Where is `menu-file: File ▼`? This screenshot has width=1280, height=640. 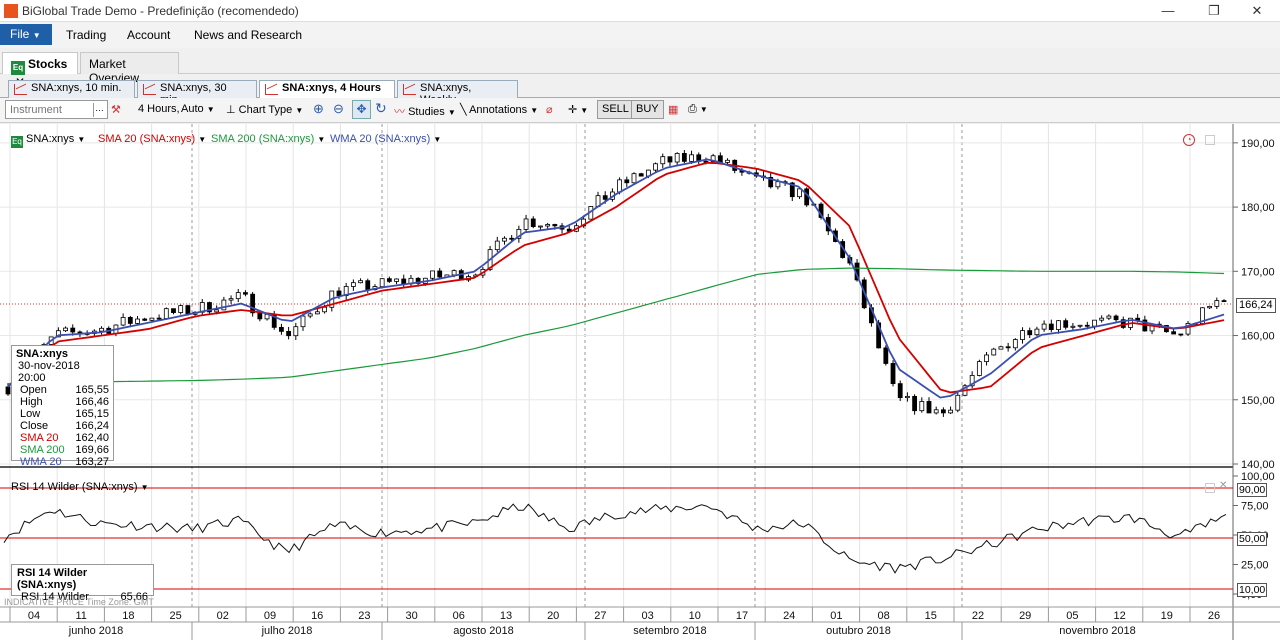 menu-file: File ▼ is located at coordinates (26, 34).